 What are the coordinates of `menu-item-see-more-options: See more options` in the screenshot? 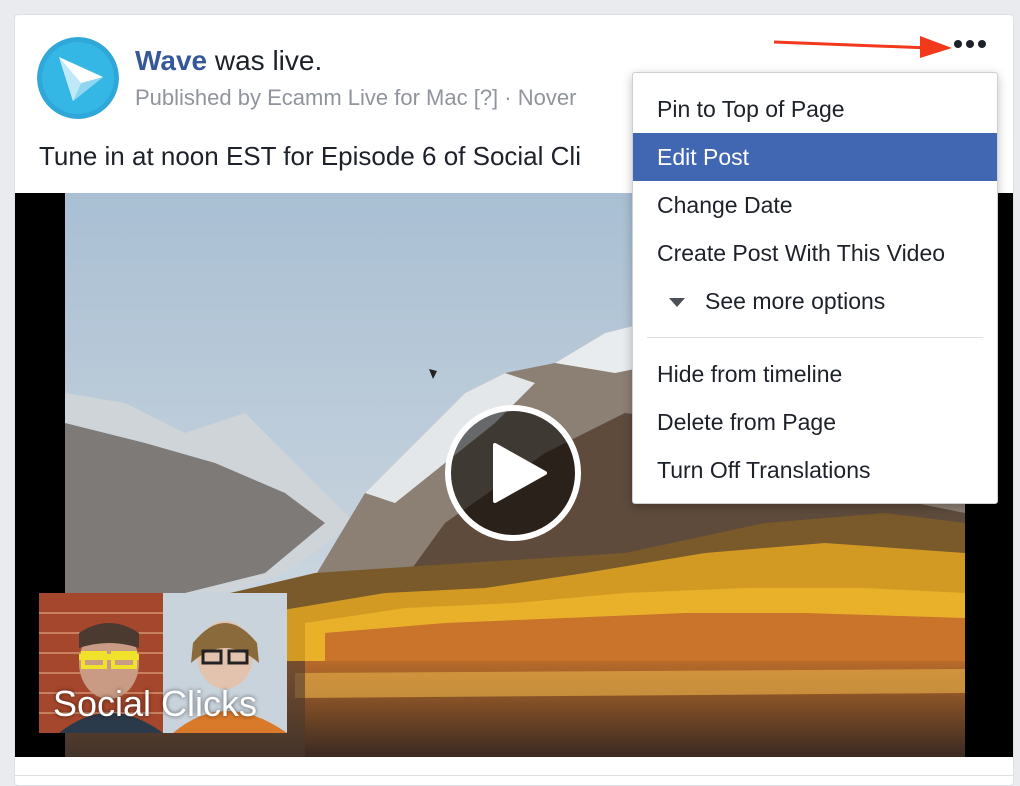 It's located at (815, 301).